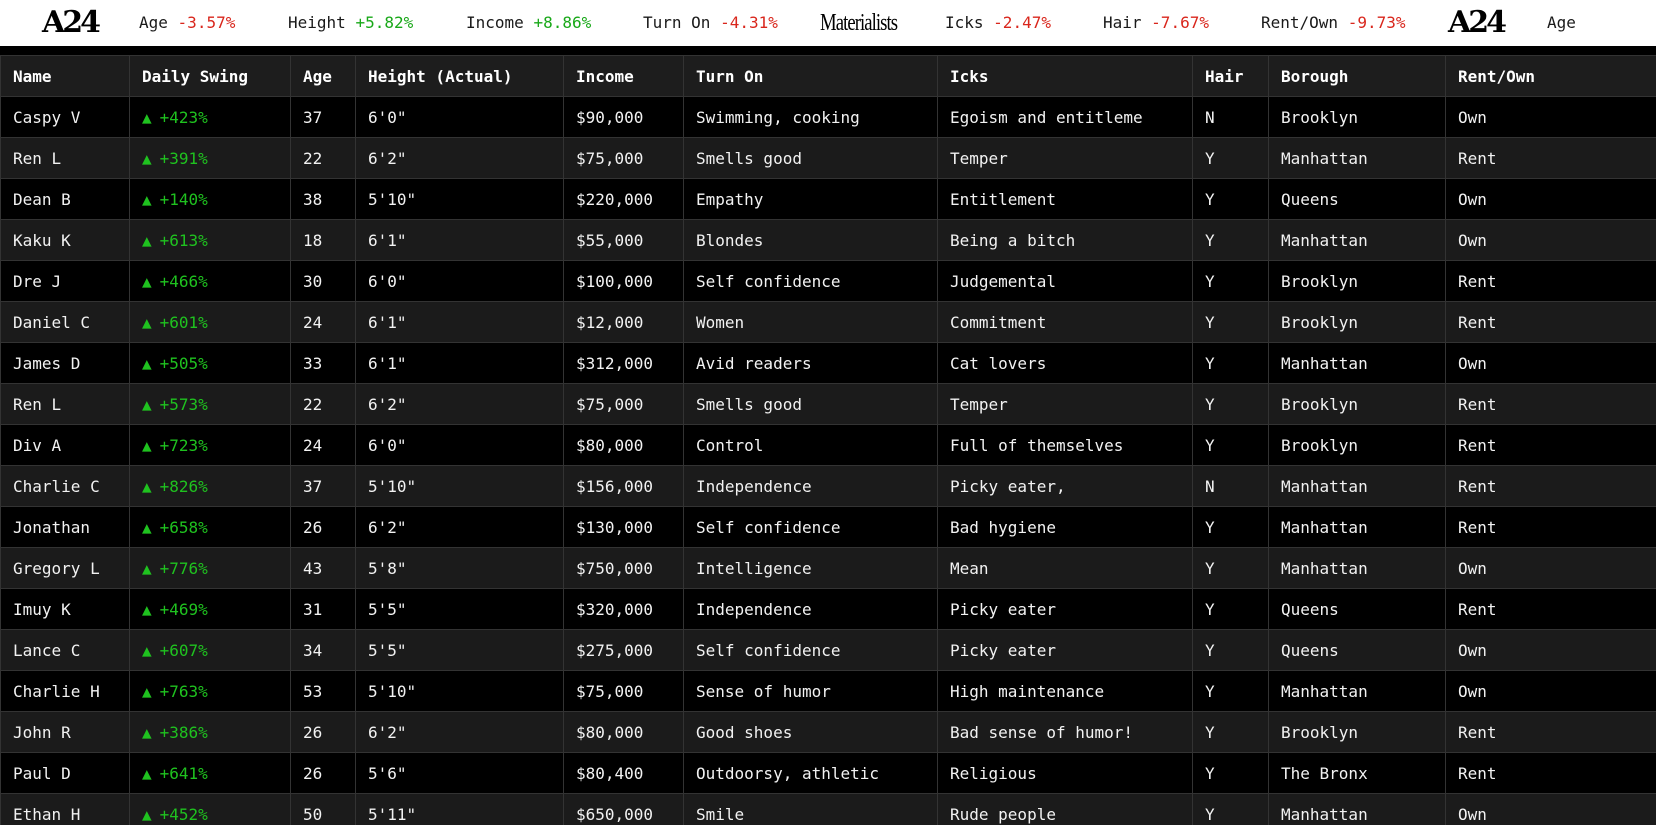  Describe the element at coordinates (459, 76) in the screenshot. I see `column-header-height: Height (Actual)` at that location.